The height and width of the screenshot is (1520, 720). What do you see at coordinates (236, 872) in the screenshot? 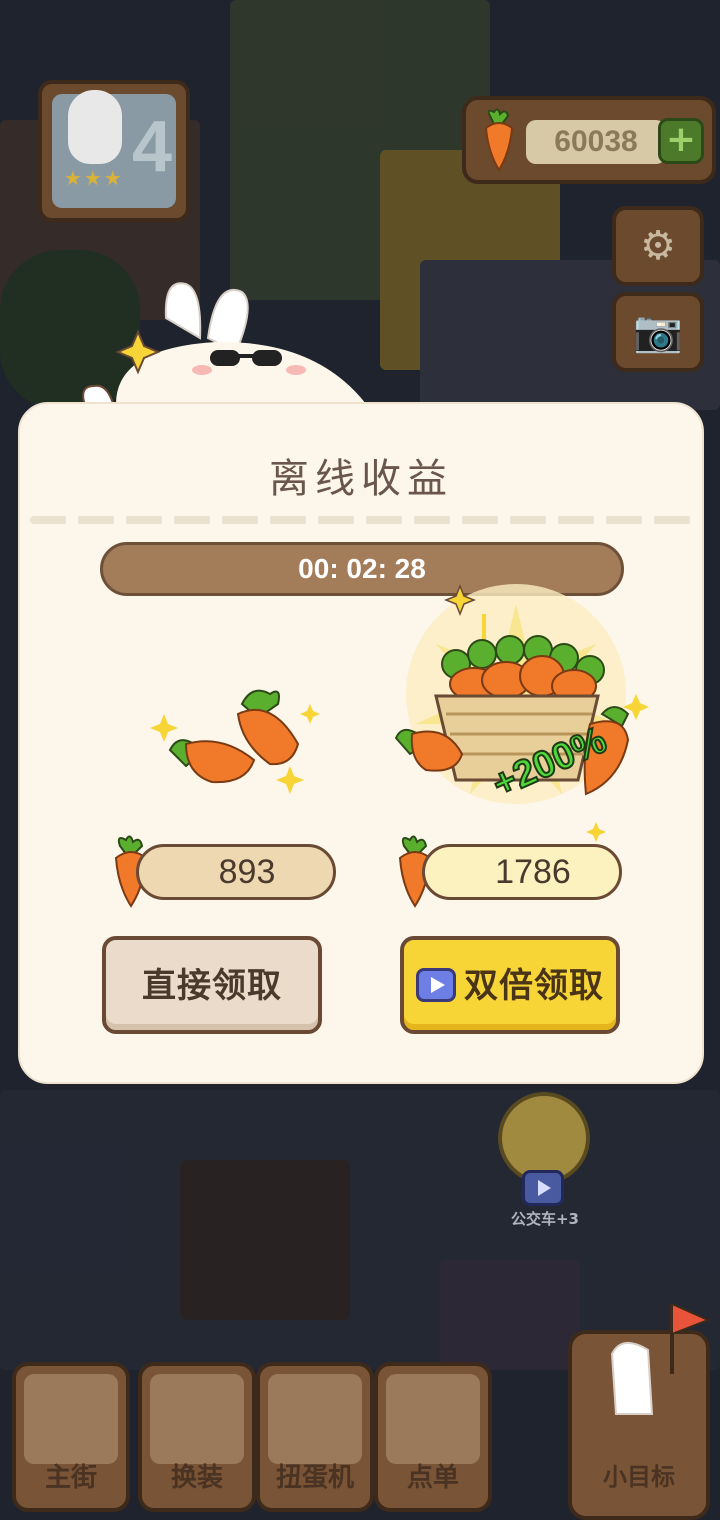
I see `normal-reward-amount: 893` at bounding box center [236, 872].